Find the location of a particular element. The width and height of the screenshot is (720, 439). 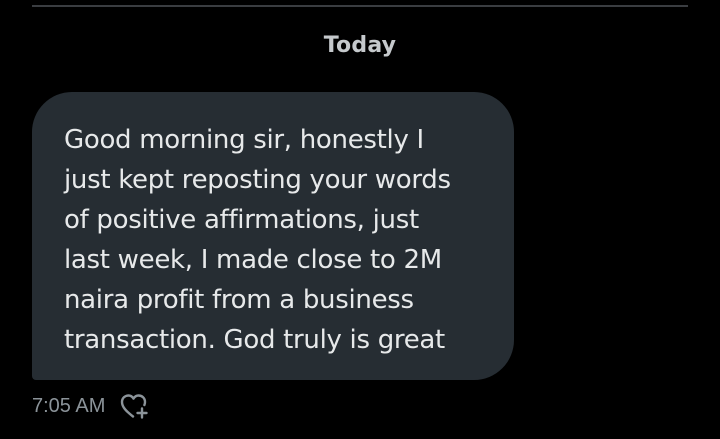

message-text-line: of positive affirmations, just is located at coordinates (241, 220).